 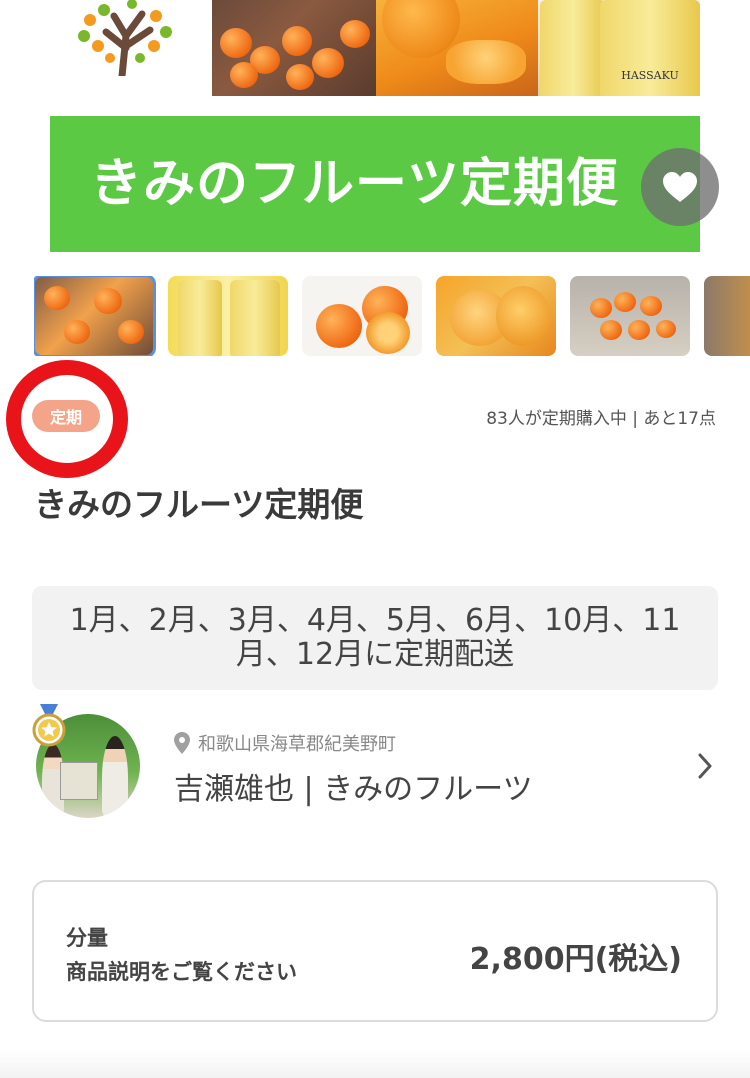 I want to click on hero-photo-mikan-crate, so click(x=294, y=48).